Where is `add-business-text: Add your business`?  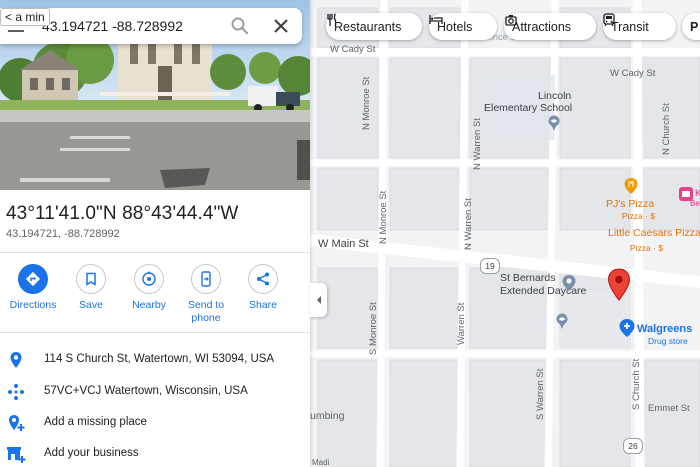
add-business-text: Add your business is located at coordinates (91, 453).